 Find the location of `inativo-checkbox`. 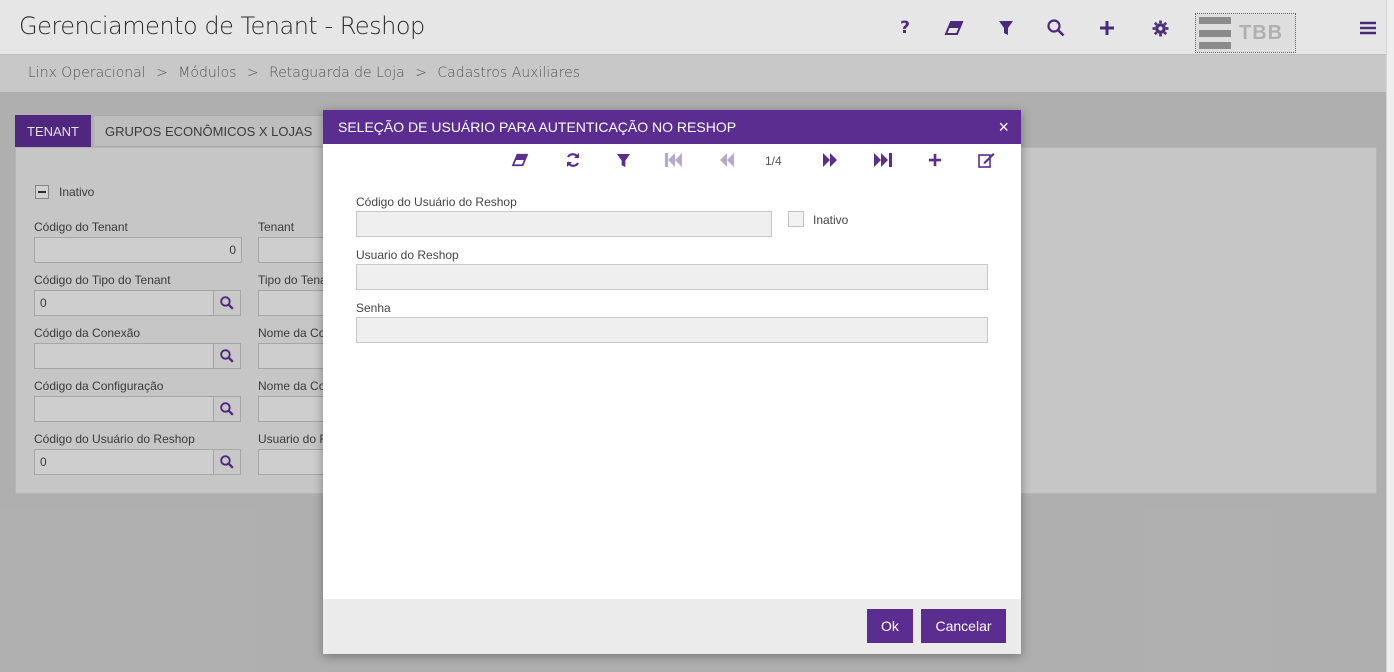

inativo-checkbox is located at coordinates (796, 219).